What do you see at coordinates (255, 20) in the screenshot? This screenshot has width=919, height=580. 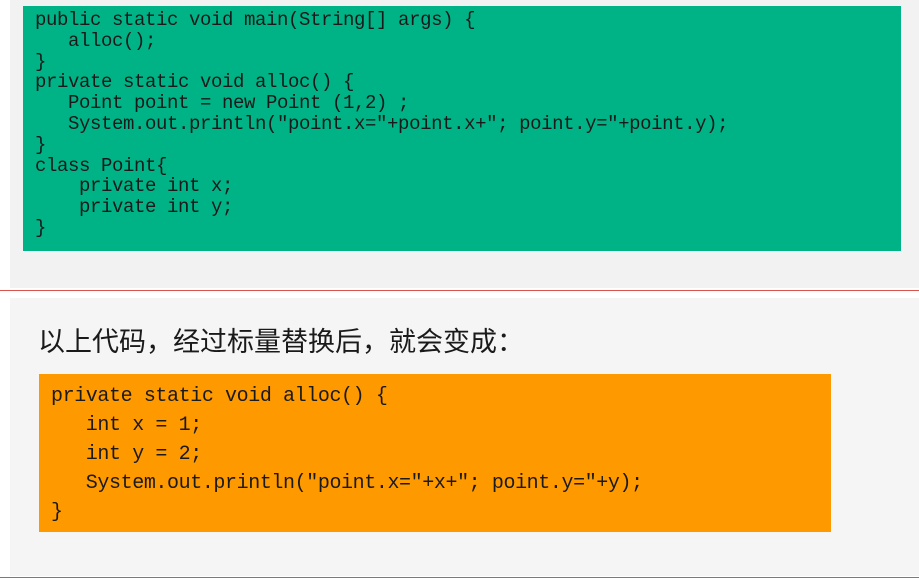 I see `code-line: public static void main(String[] args) {` at bounding box center [255, 20].